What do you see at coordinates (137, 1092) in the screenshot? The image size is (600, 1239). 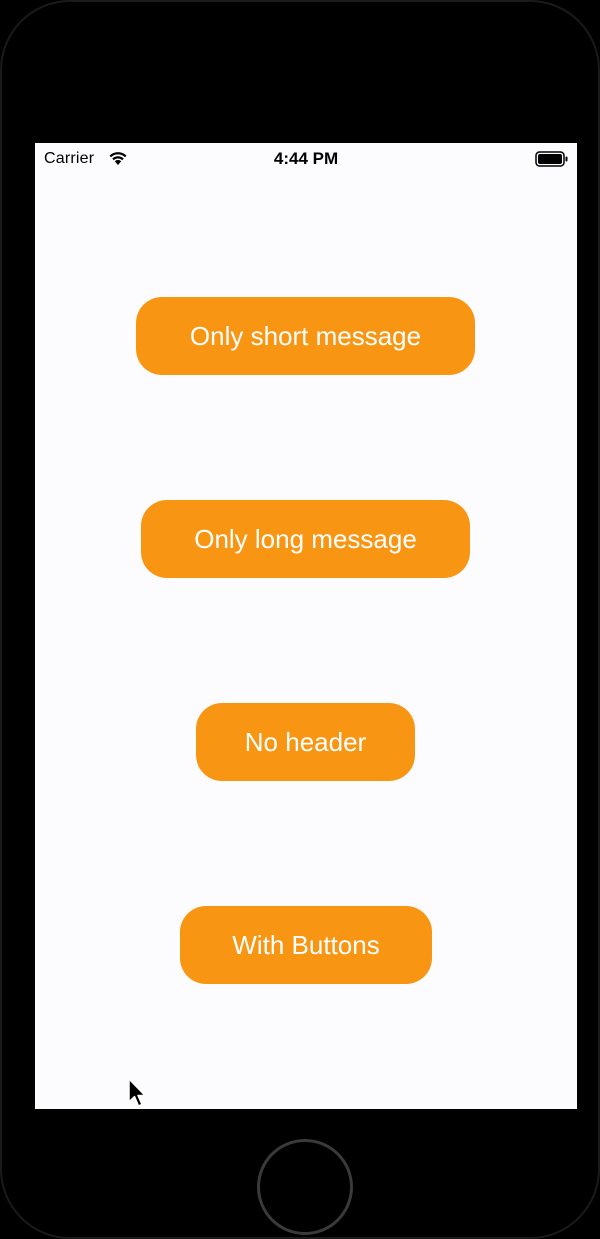 I see `mouse-cursor-icon` at bounding box center [137, 1092].